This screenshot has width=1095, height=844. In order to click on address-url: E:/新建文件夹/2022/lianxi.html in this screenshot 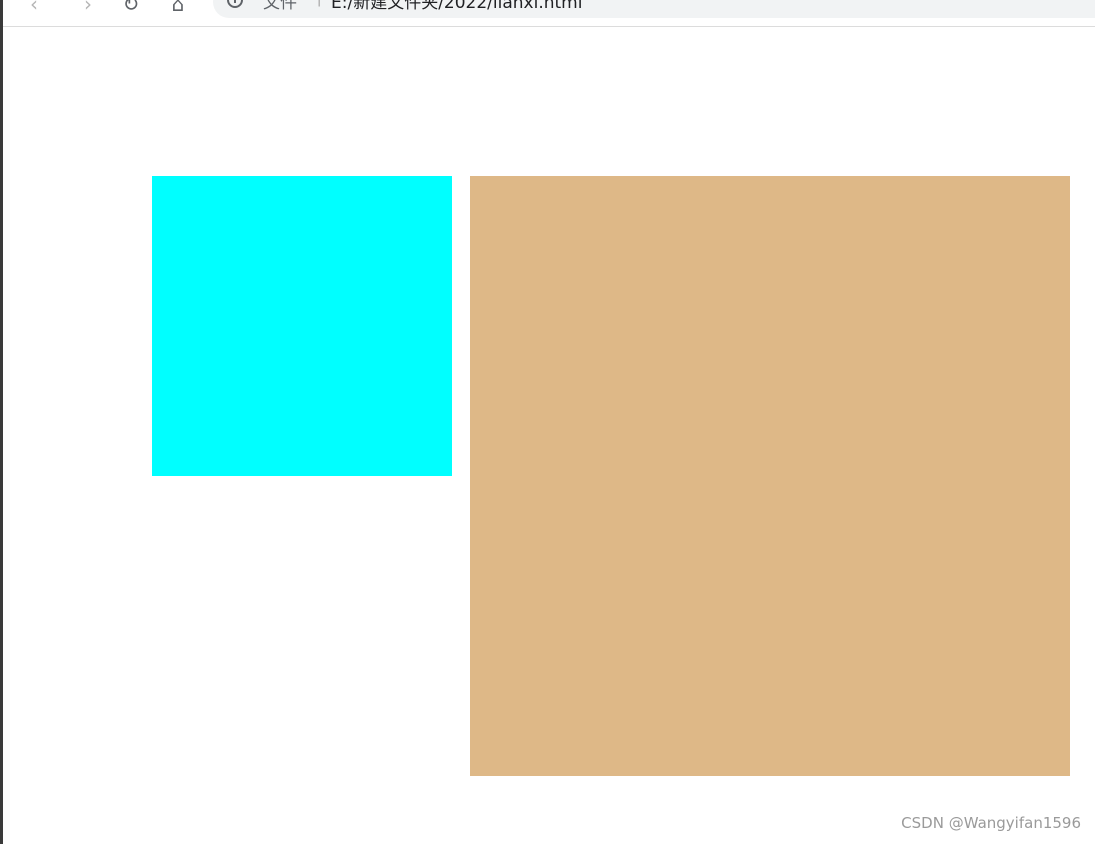, I will do `click(456, 6)`.